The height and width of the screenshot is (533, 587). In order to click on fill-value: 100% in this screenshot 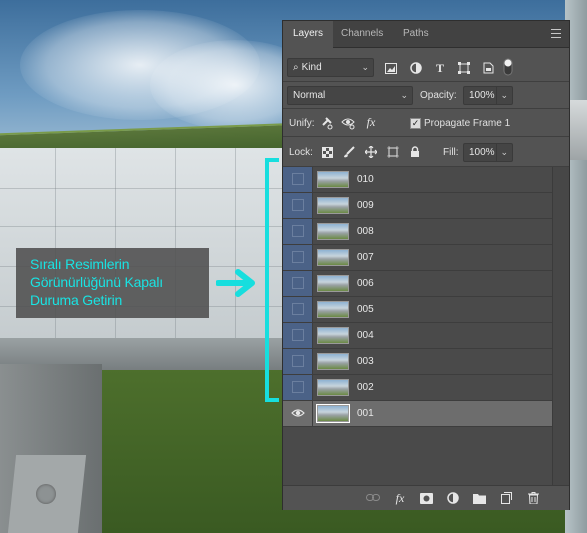, I will do `click(482, 152)`.